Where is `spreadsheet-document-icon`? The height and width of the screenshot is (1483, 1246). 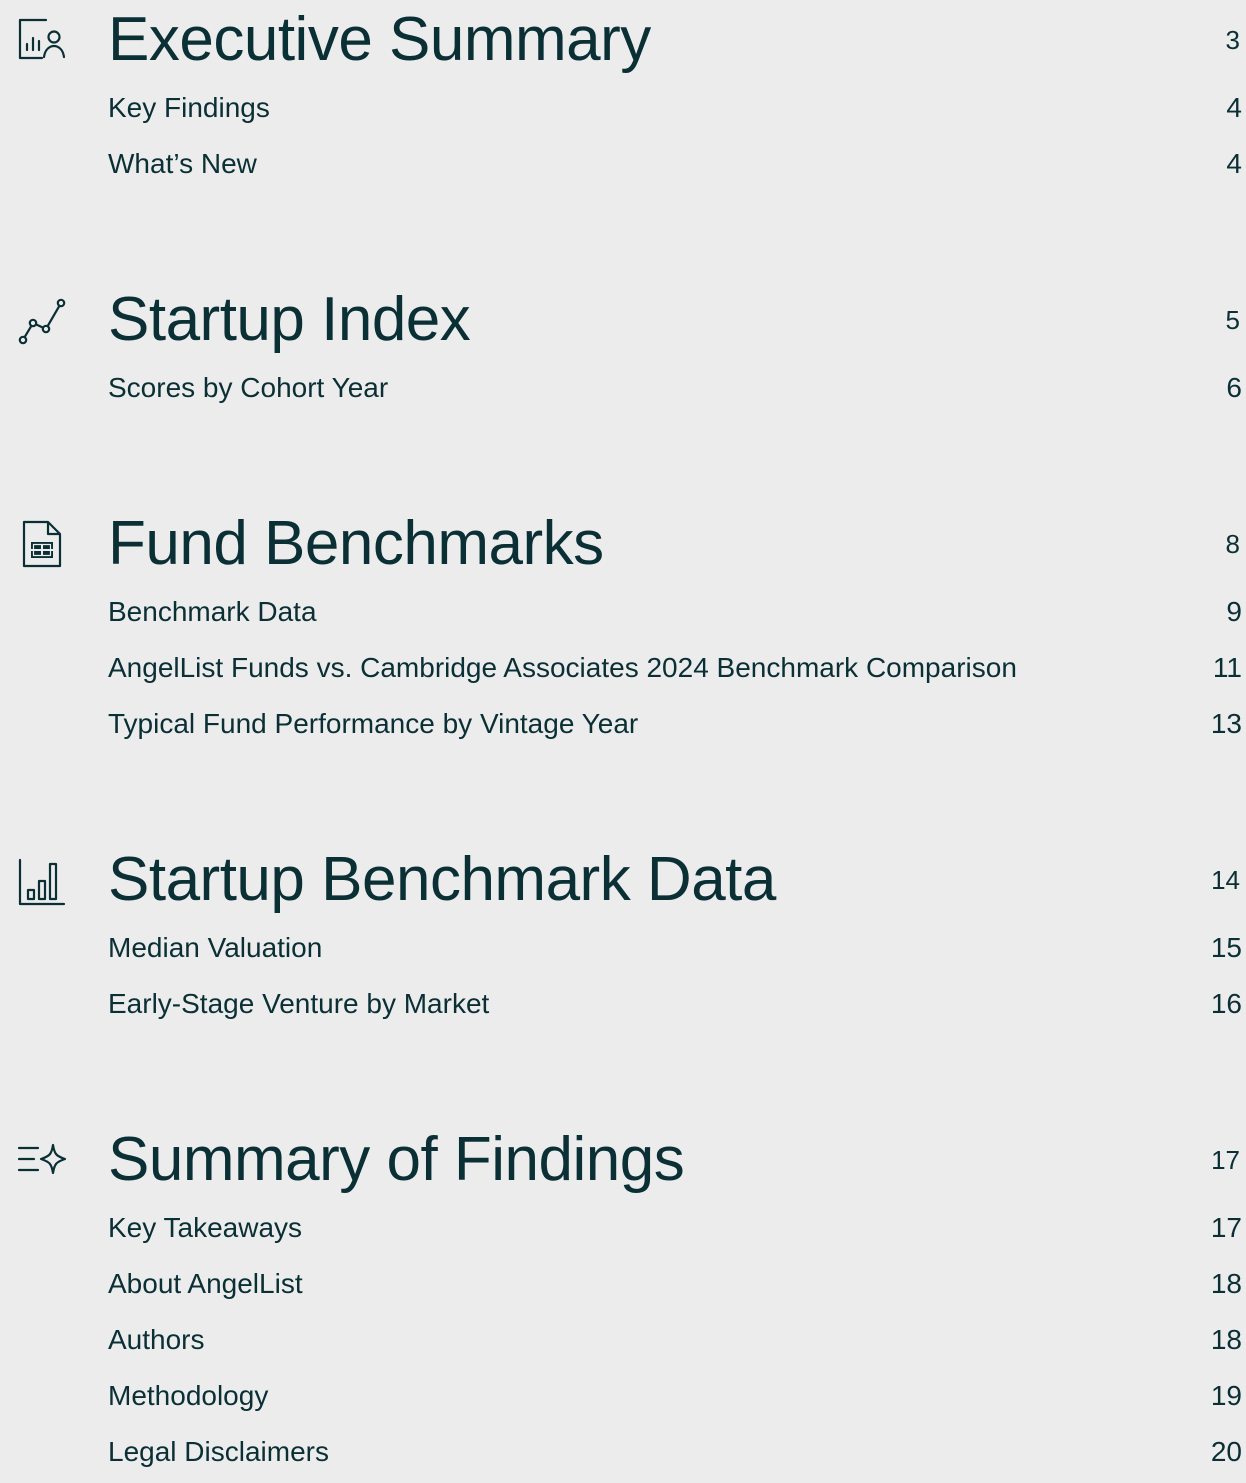
spreadsheet-document-icon is located at coordinates (42, 544).